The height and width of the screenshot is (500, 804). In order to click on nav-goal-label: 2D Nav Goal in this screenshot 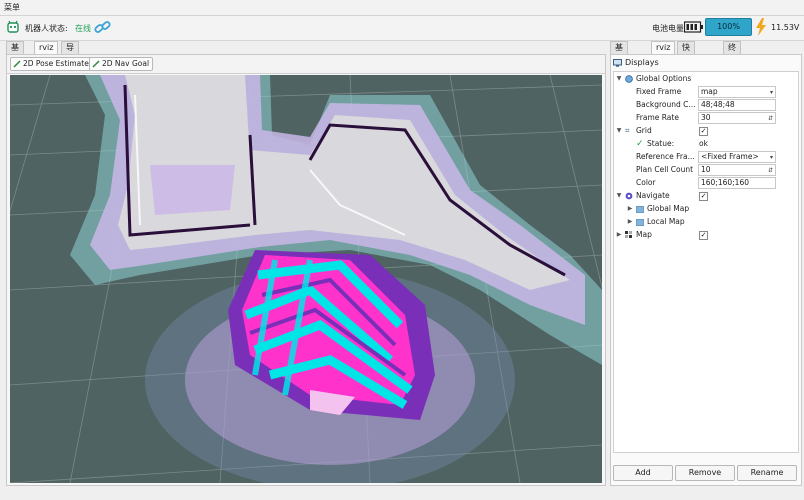, I will do `click(126, 63)`.